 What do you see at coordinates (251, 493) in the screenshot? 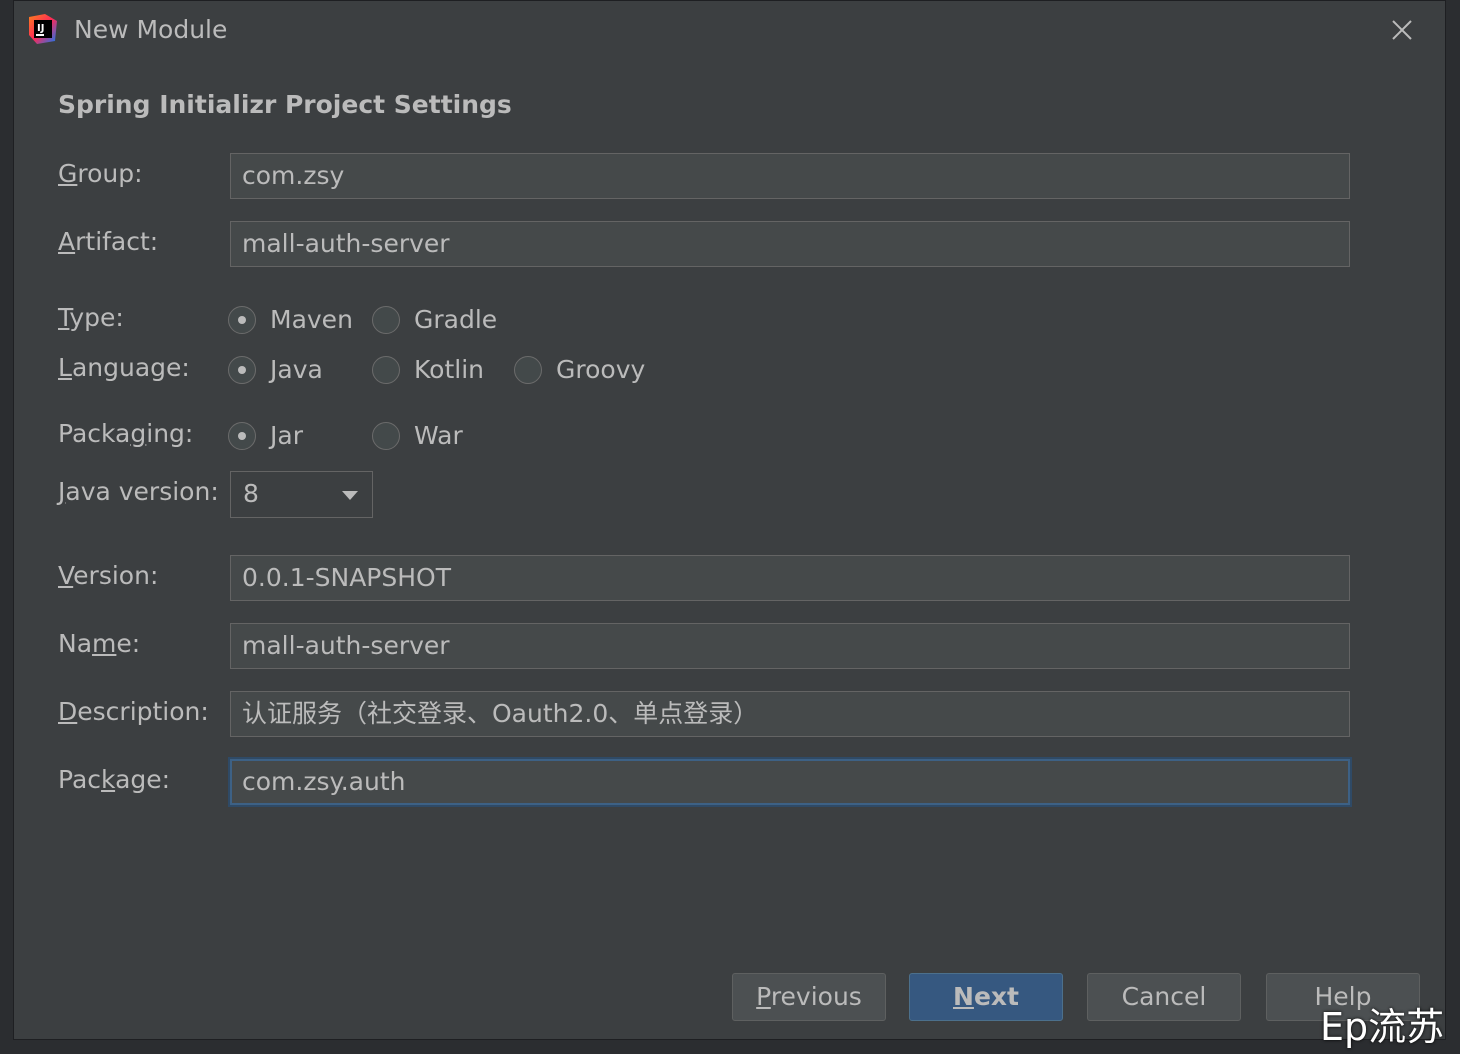
I see `java-version-value: 8` at bounding box center [251, 493].